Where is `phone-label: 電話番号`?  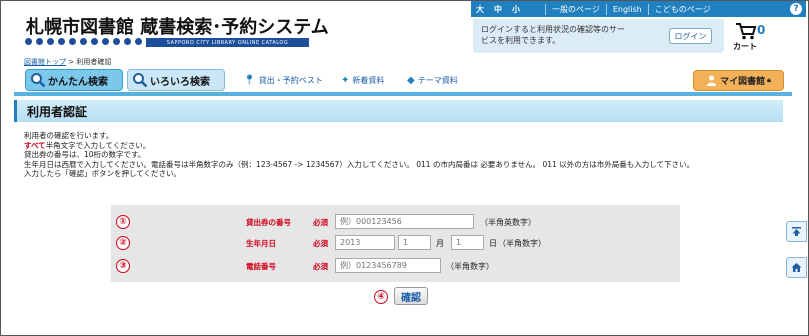 phone-label: 電話番号 is located at coordinates (261, 266).